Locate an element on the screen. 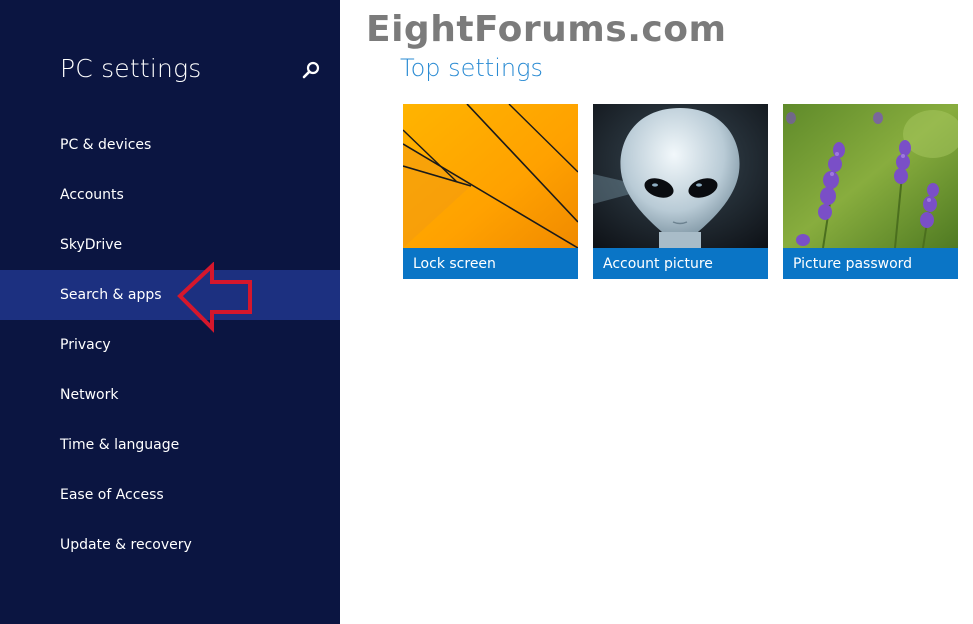 Image resolution: width=973 pixels, height=624 pixels. search-icon is located at coordinates (311, 70).